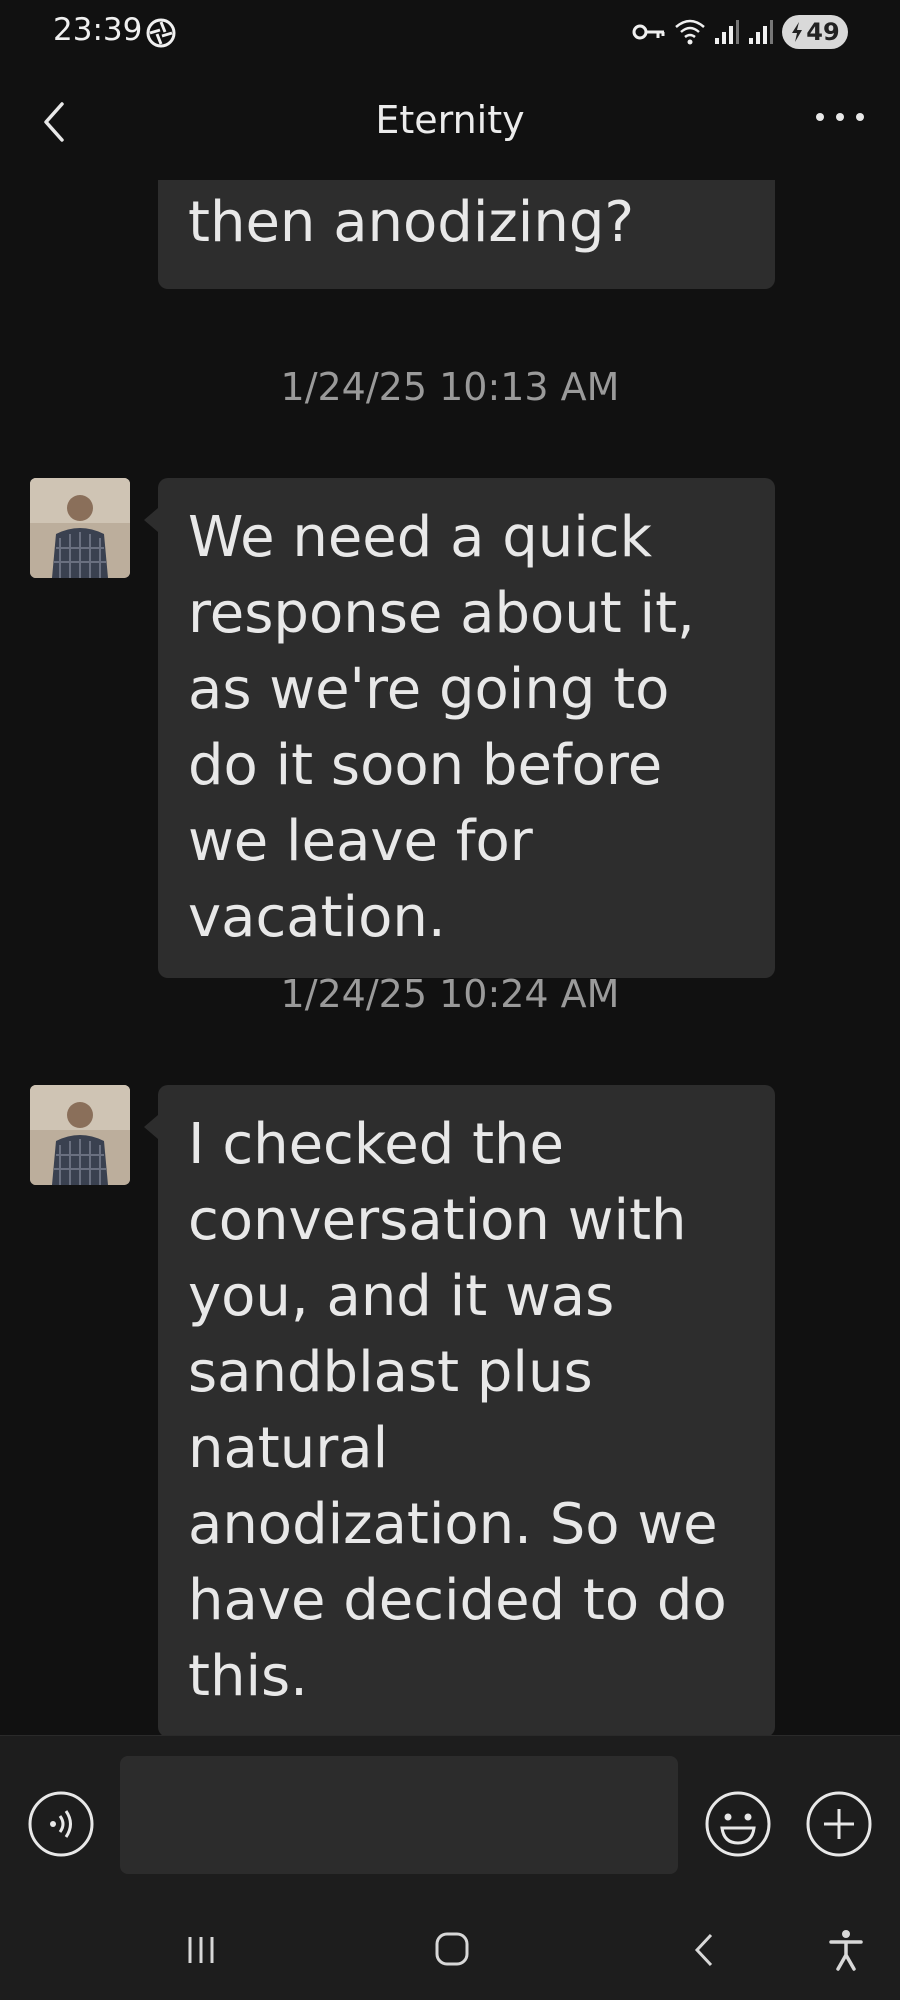 The width and height of the screenshot is (900, 2000). What do you see at coordinates (690, 32) in the screenshot?
I see `wifi-icon` at bounding box center [690, 32].